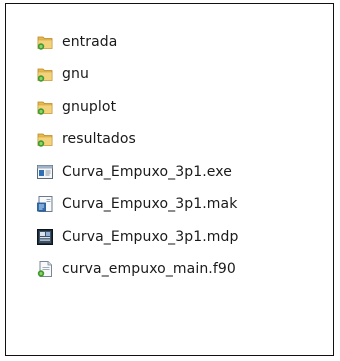 This screenshot has width=340, height=361. I want to click on file-name: Curva_Empuxo_3p1.mdp, so click(150, 236).